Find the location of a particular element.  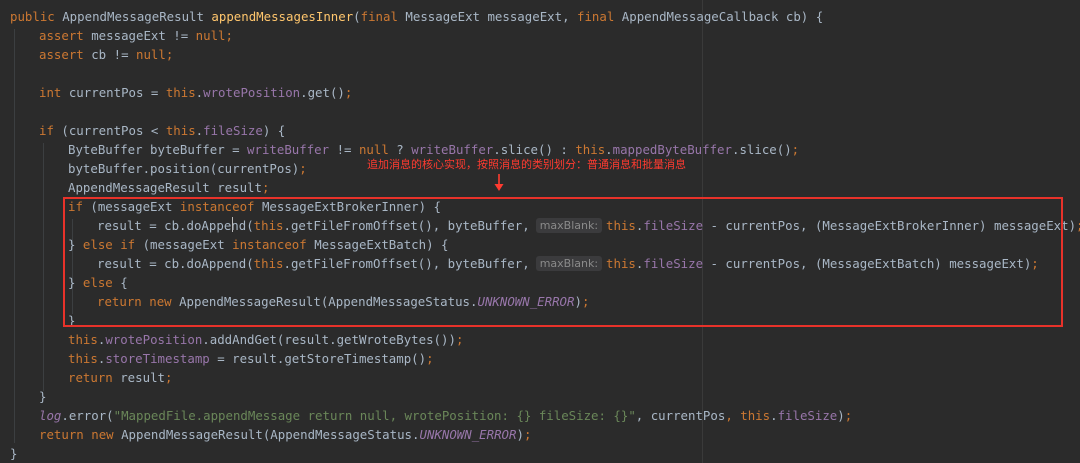

text-token: .error( is located at coordinates (87, 415).